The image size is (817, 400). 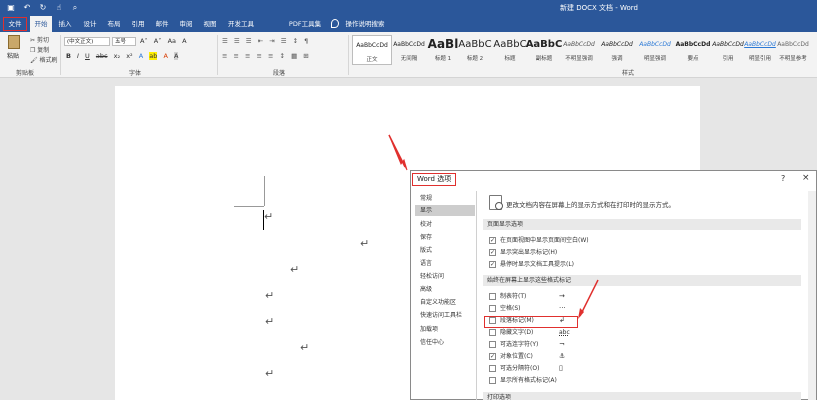 What do you see at coordinates (68, 56) in the screenshot?
I see `bold-button: B` at bounding box center [68, 56].